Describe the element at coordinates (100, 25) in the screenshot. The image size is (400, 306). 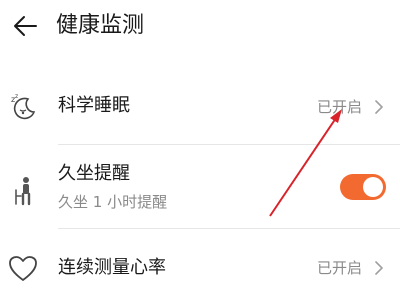
I see `page-title: 健康监测` at that location.